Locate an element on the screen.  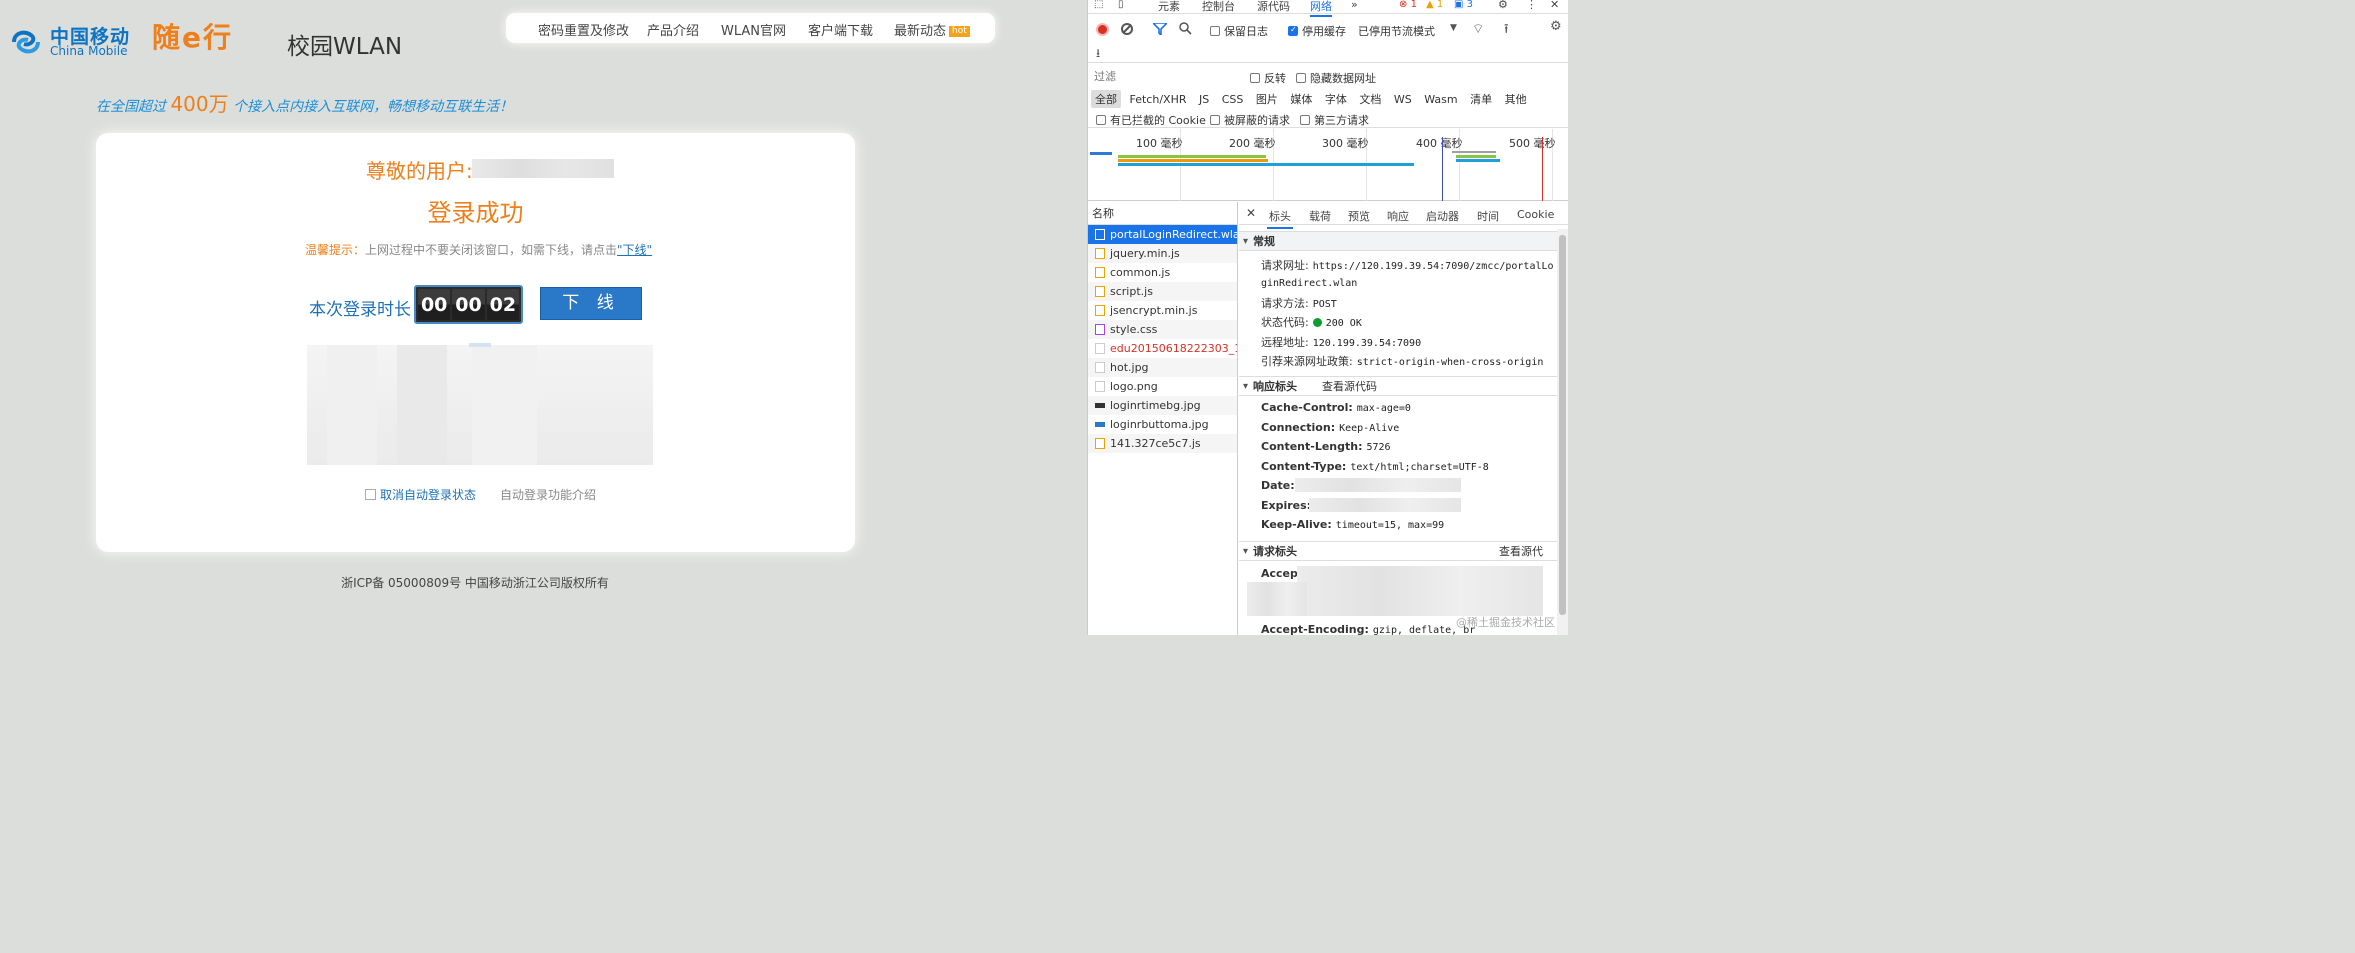
close-detail-icon: ✕ is located at coordinates (1251, 213).